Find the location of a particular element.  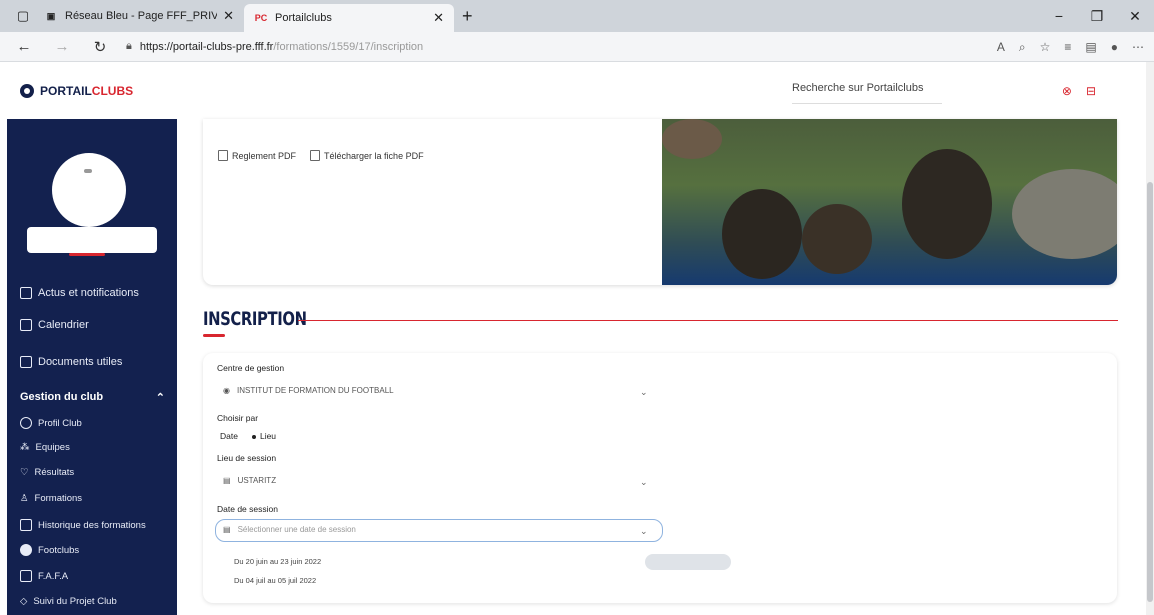

lieu-select: ▤ USTARITZ is located at coordinates (249, 480).